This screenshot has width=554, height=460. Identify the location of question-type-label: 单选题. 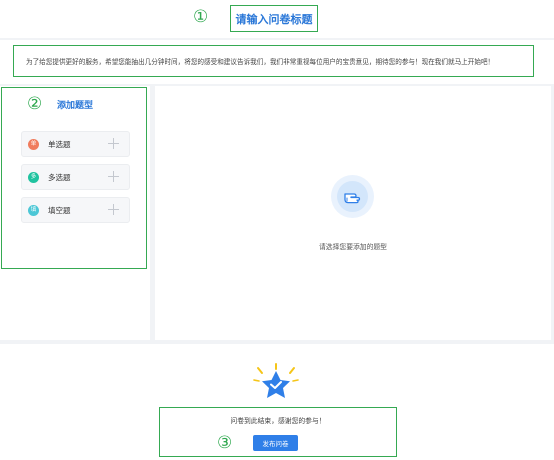
(59, 144).